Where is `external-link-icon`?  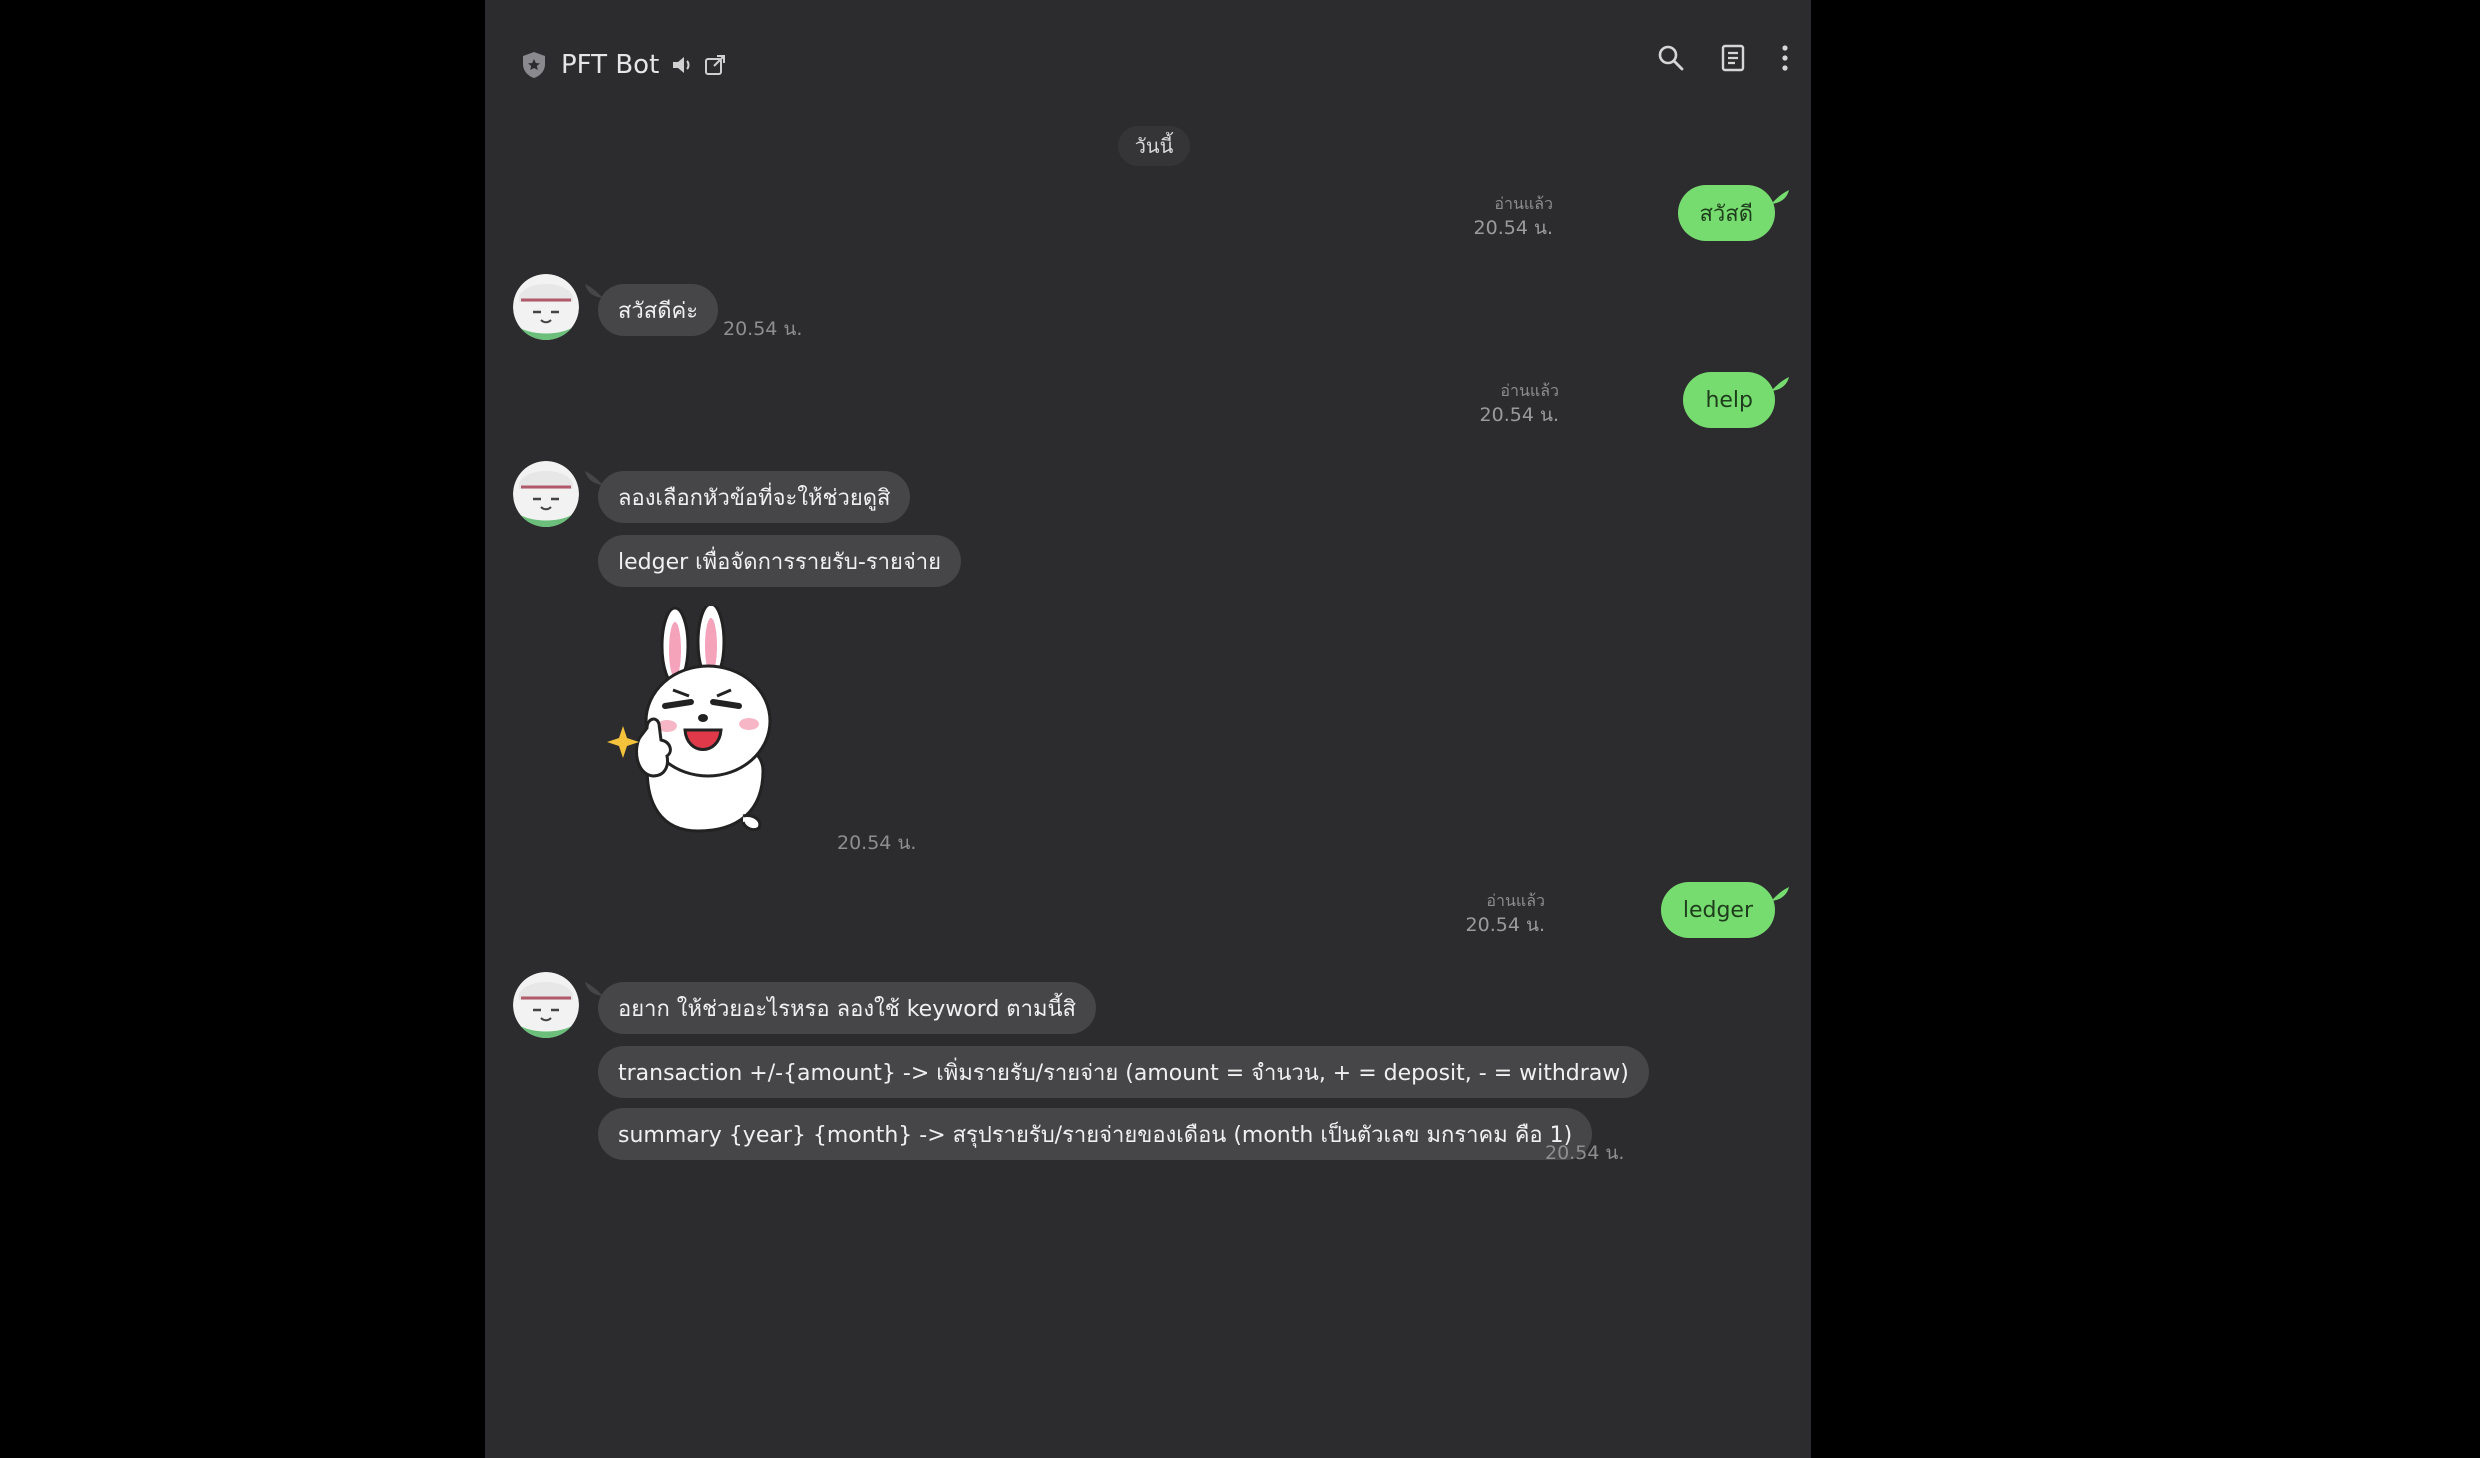
external-link-icon is located at coordinates (715, 65).